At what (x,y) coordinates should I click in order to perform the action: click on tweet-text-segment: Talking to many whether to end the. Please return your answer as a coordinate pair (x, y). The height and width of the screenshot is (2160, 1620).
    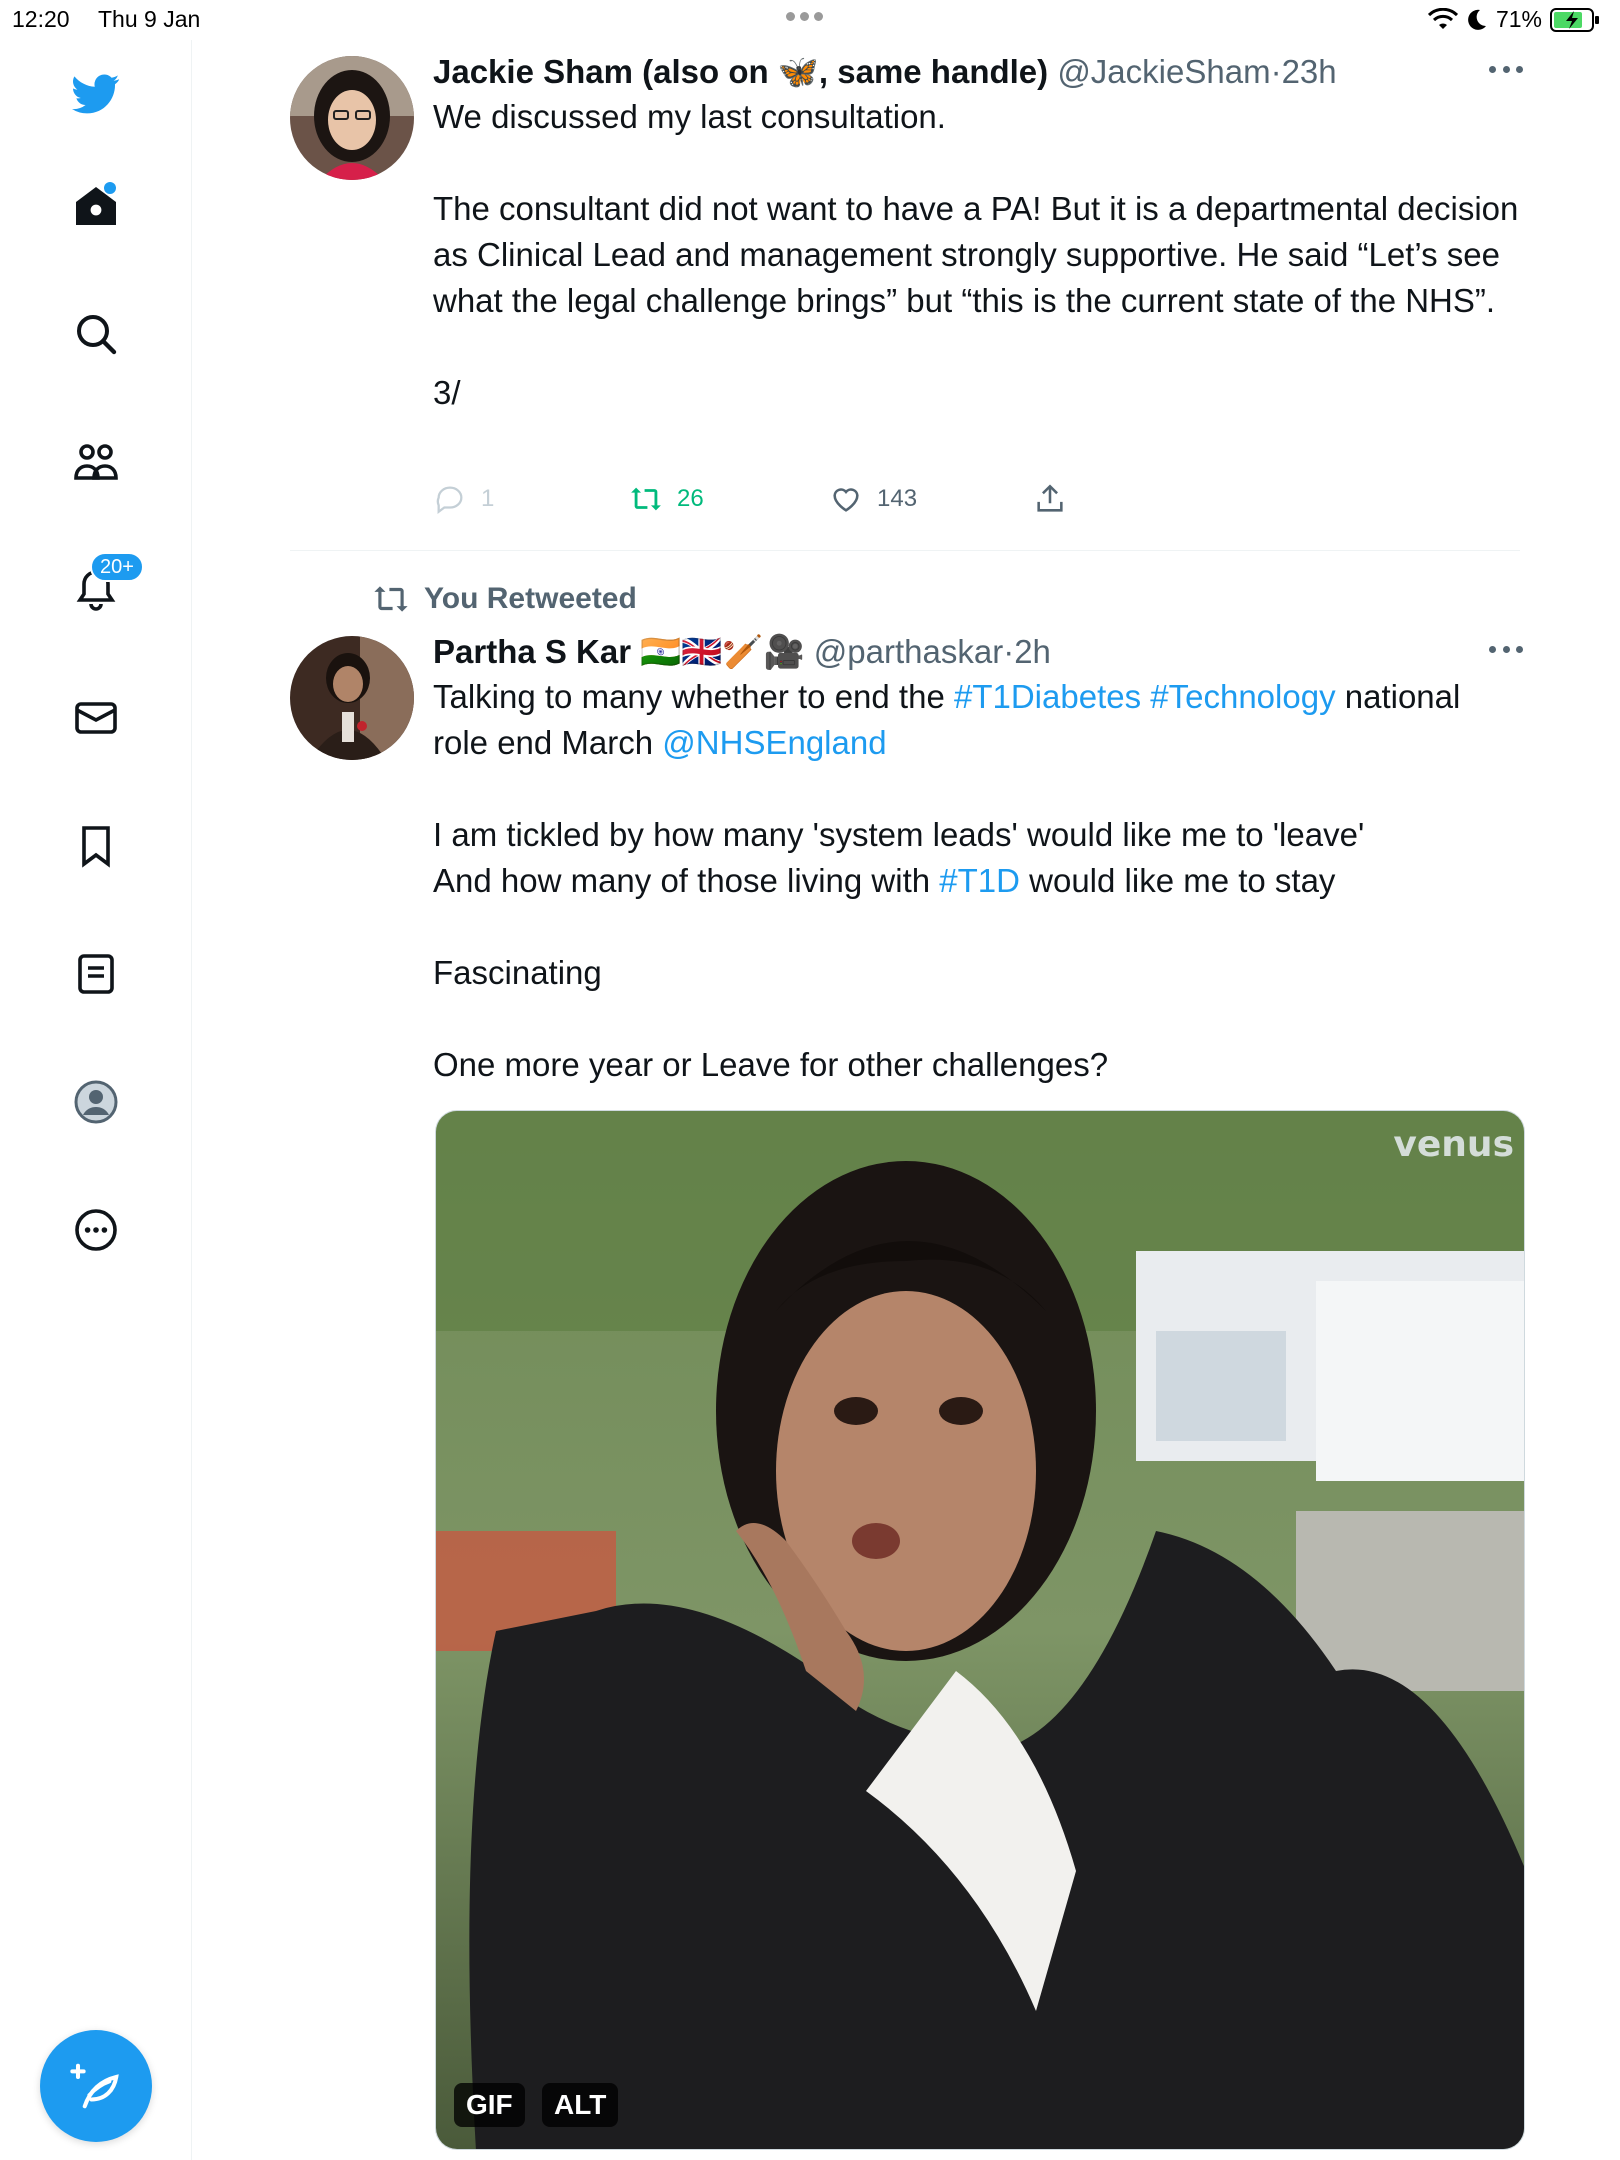
    Looking at the image, I should click on (693, 696).